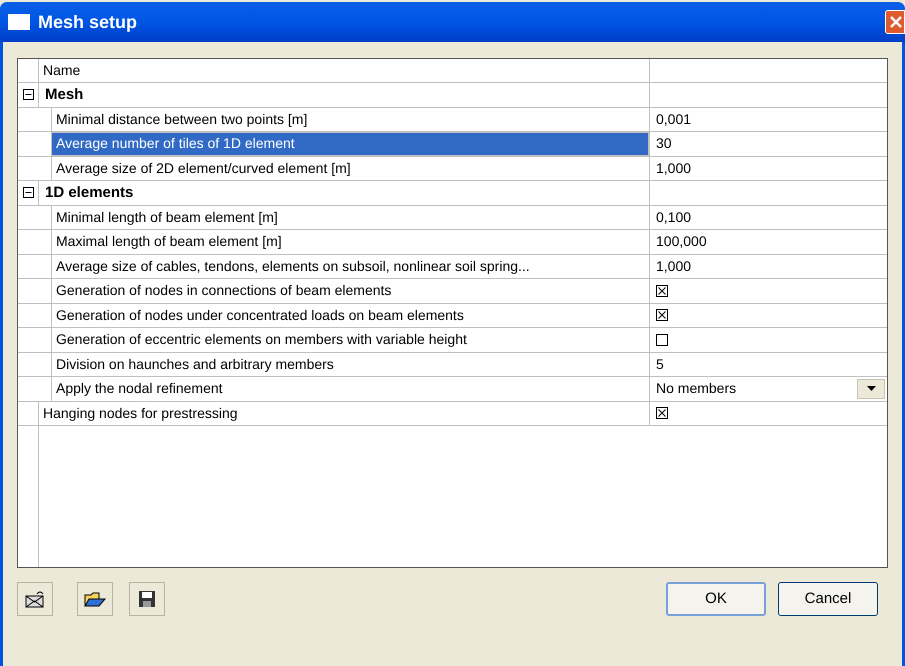 This screenshot has width=905, height=666. What do you see at coordinates (147, 599) in the screenshot?
I see `save-button` at bounding box center [147, 599].